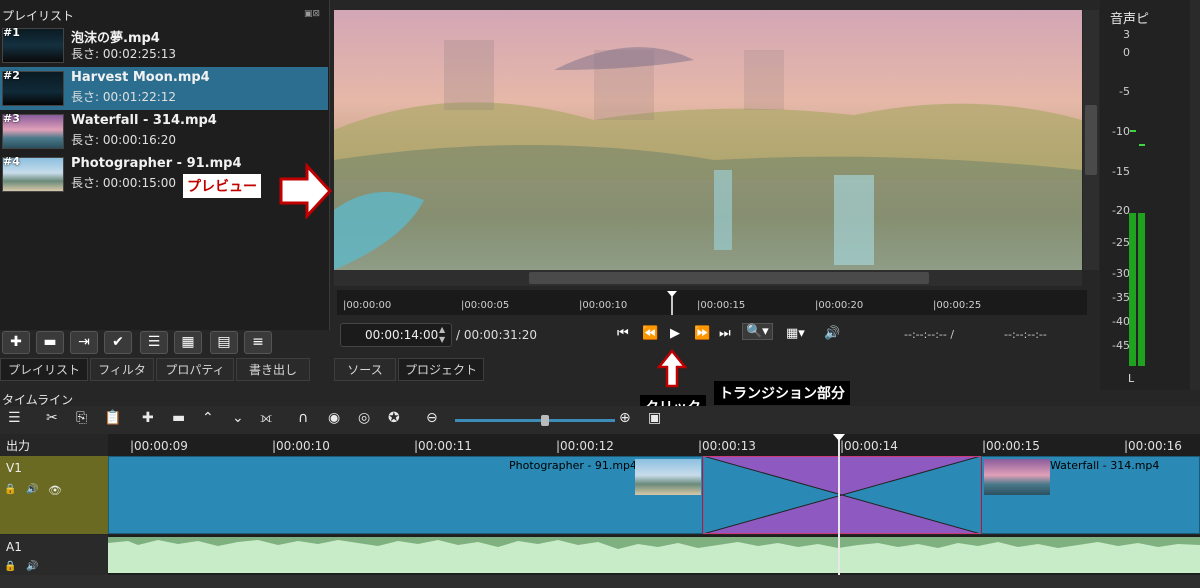 The image size is (1200, 588). I want to click on total-time: / 00:00:31:20, so click(497, 335).